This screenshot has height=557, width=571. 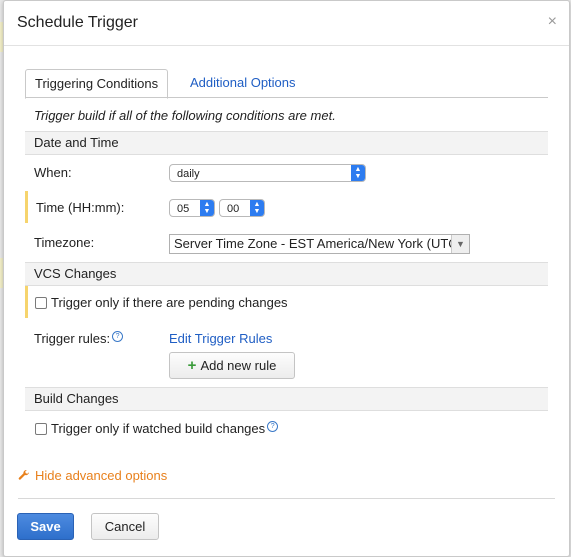 What do you see at coordinates (242, 208) in the screenshot?
I see `minute-select: 00 ▲ ▼` at bounding box center [242, 208].